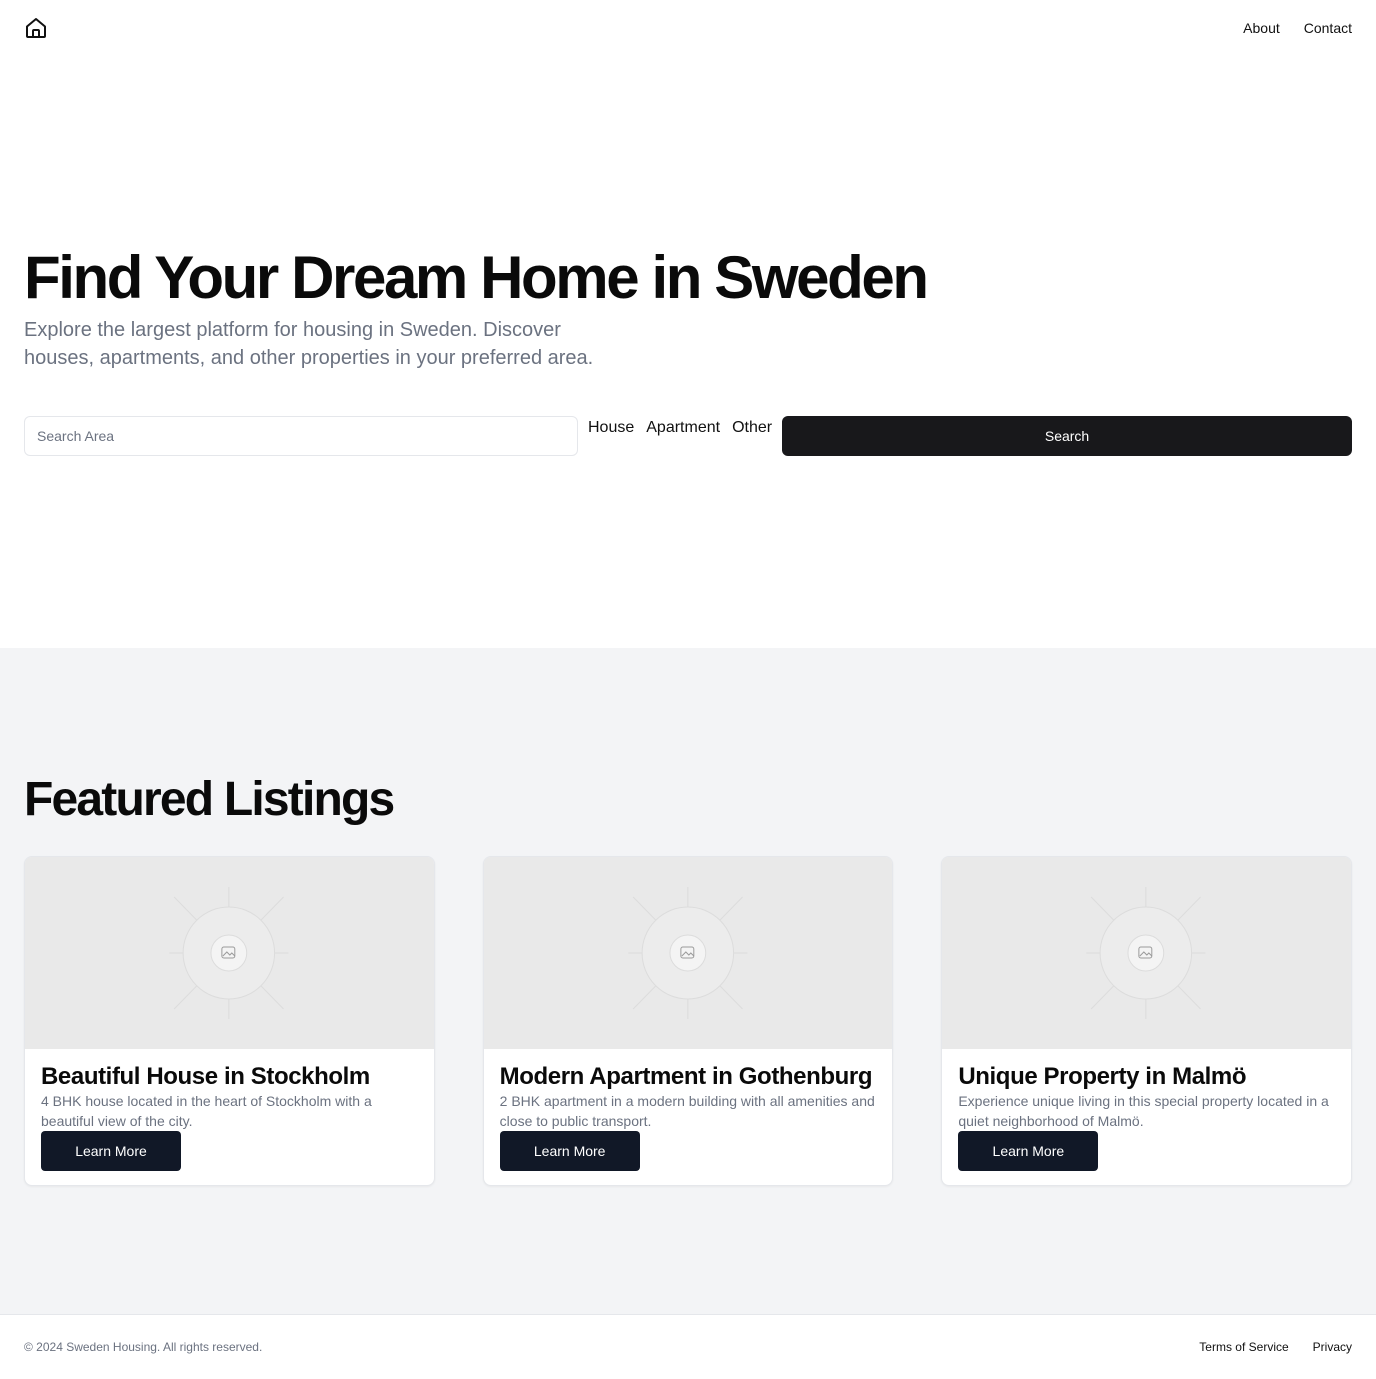  What do you see at coordinates (686, 1076) in the screenshot?
I see `listing-title: Modern Apartment in Gothenburg` at bounding box center [686, 1076].